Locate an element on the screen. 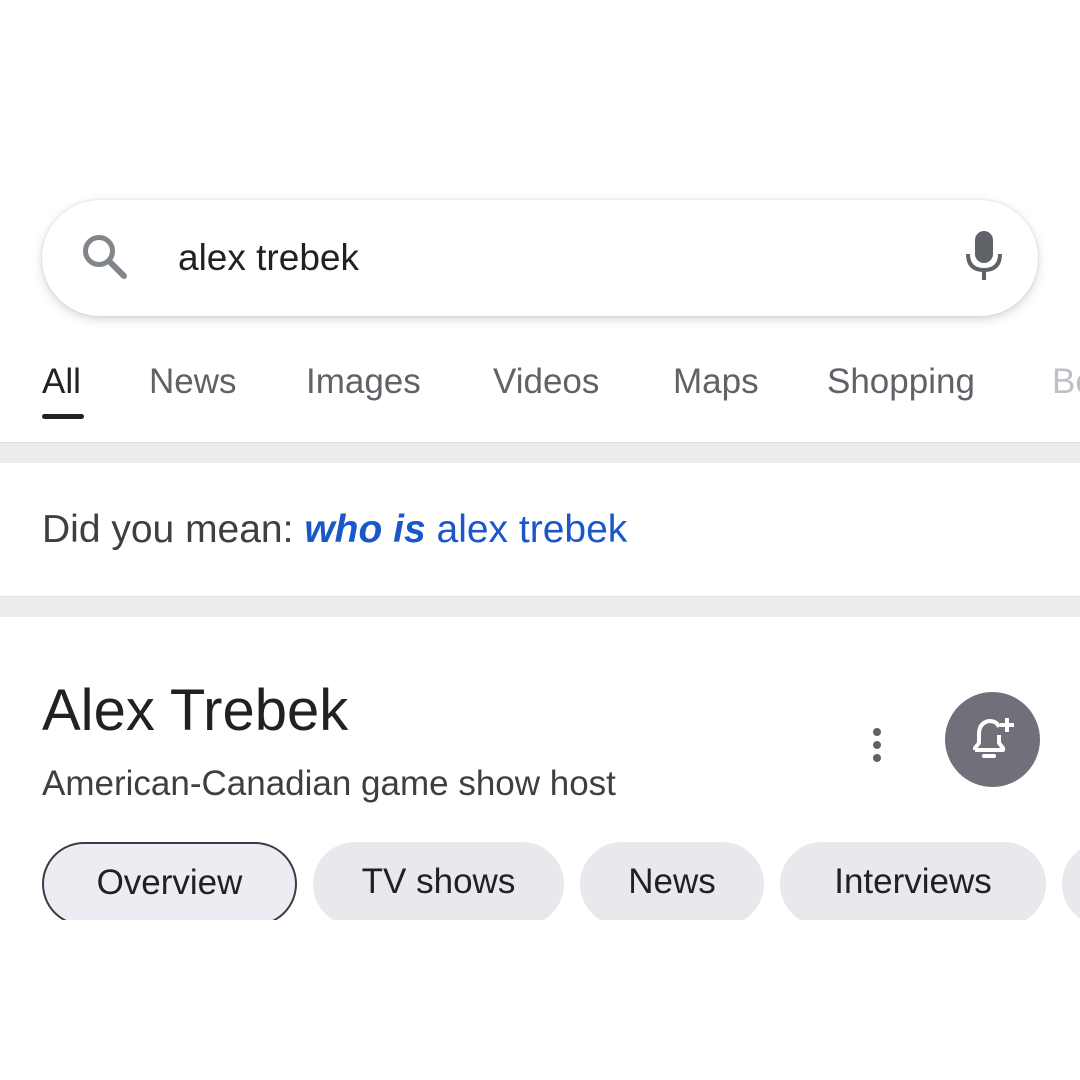  bell-add-icon is located at coordinates (993, 738).